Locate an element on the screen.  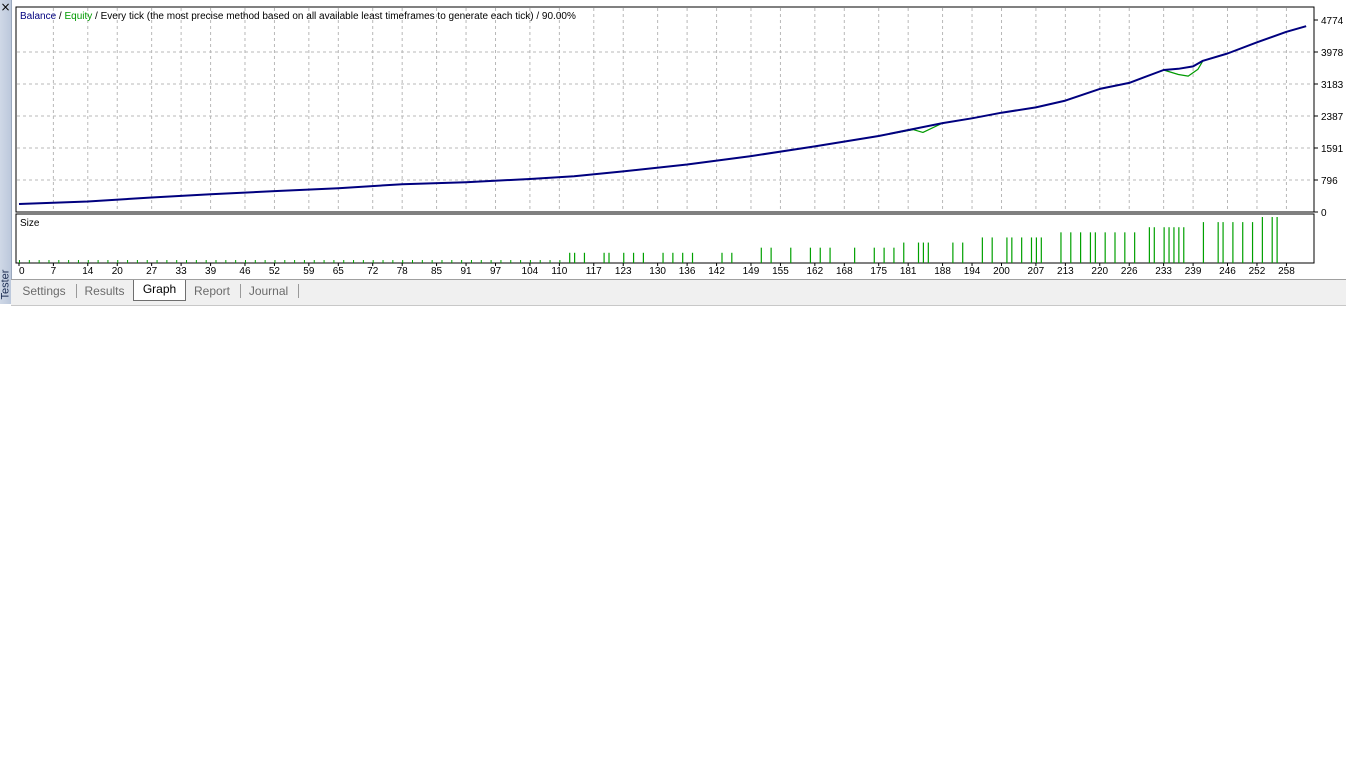
x-tick-label: 194 is located at coordinates (972, 271).